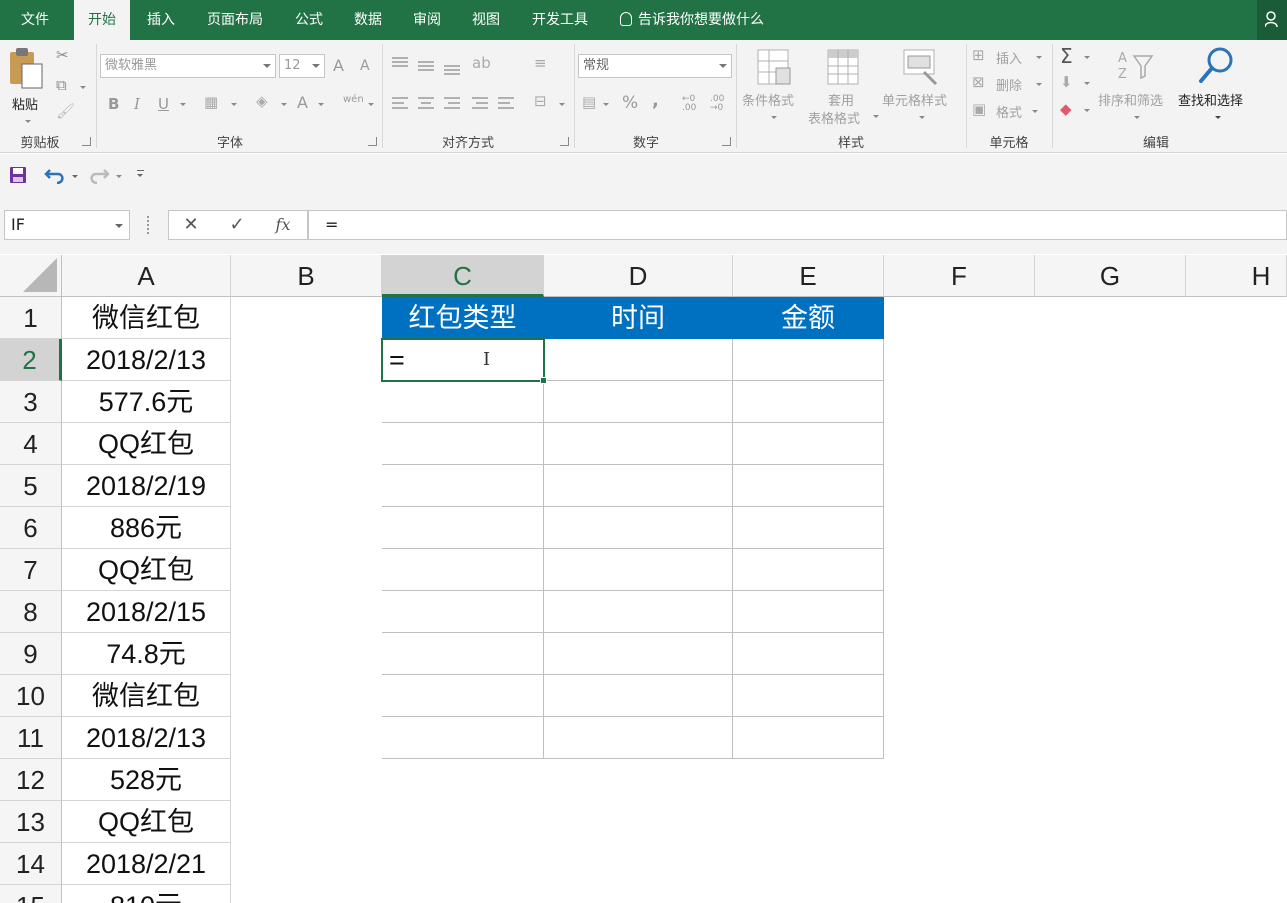  What do you see at coordinates (368, 20) in the screenshot?
I see `tab-data: 数据` at bounding box center [368, 20].